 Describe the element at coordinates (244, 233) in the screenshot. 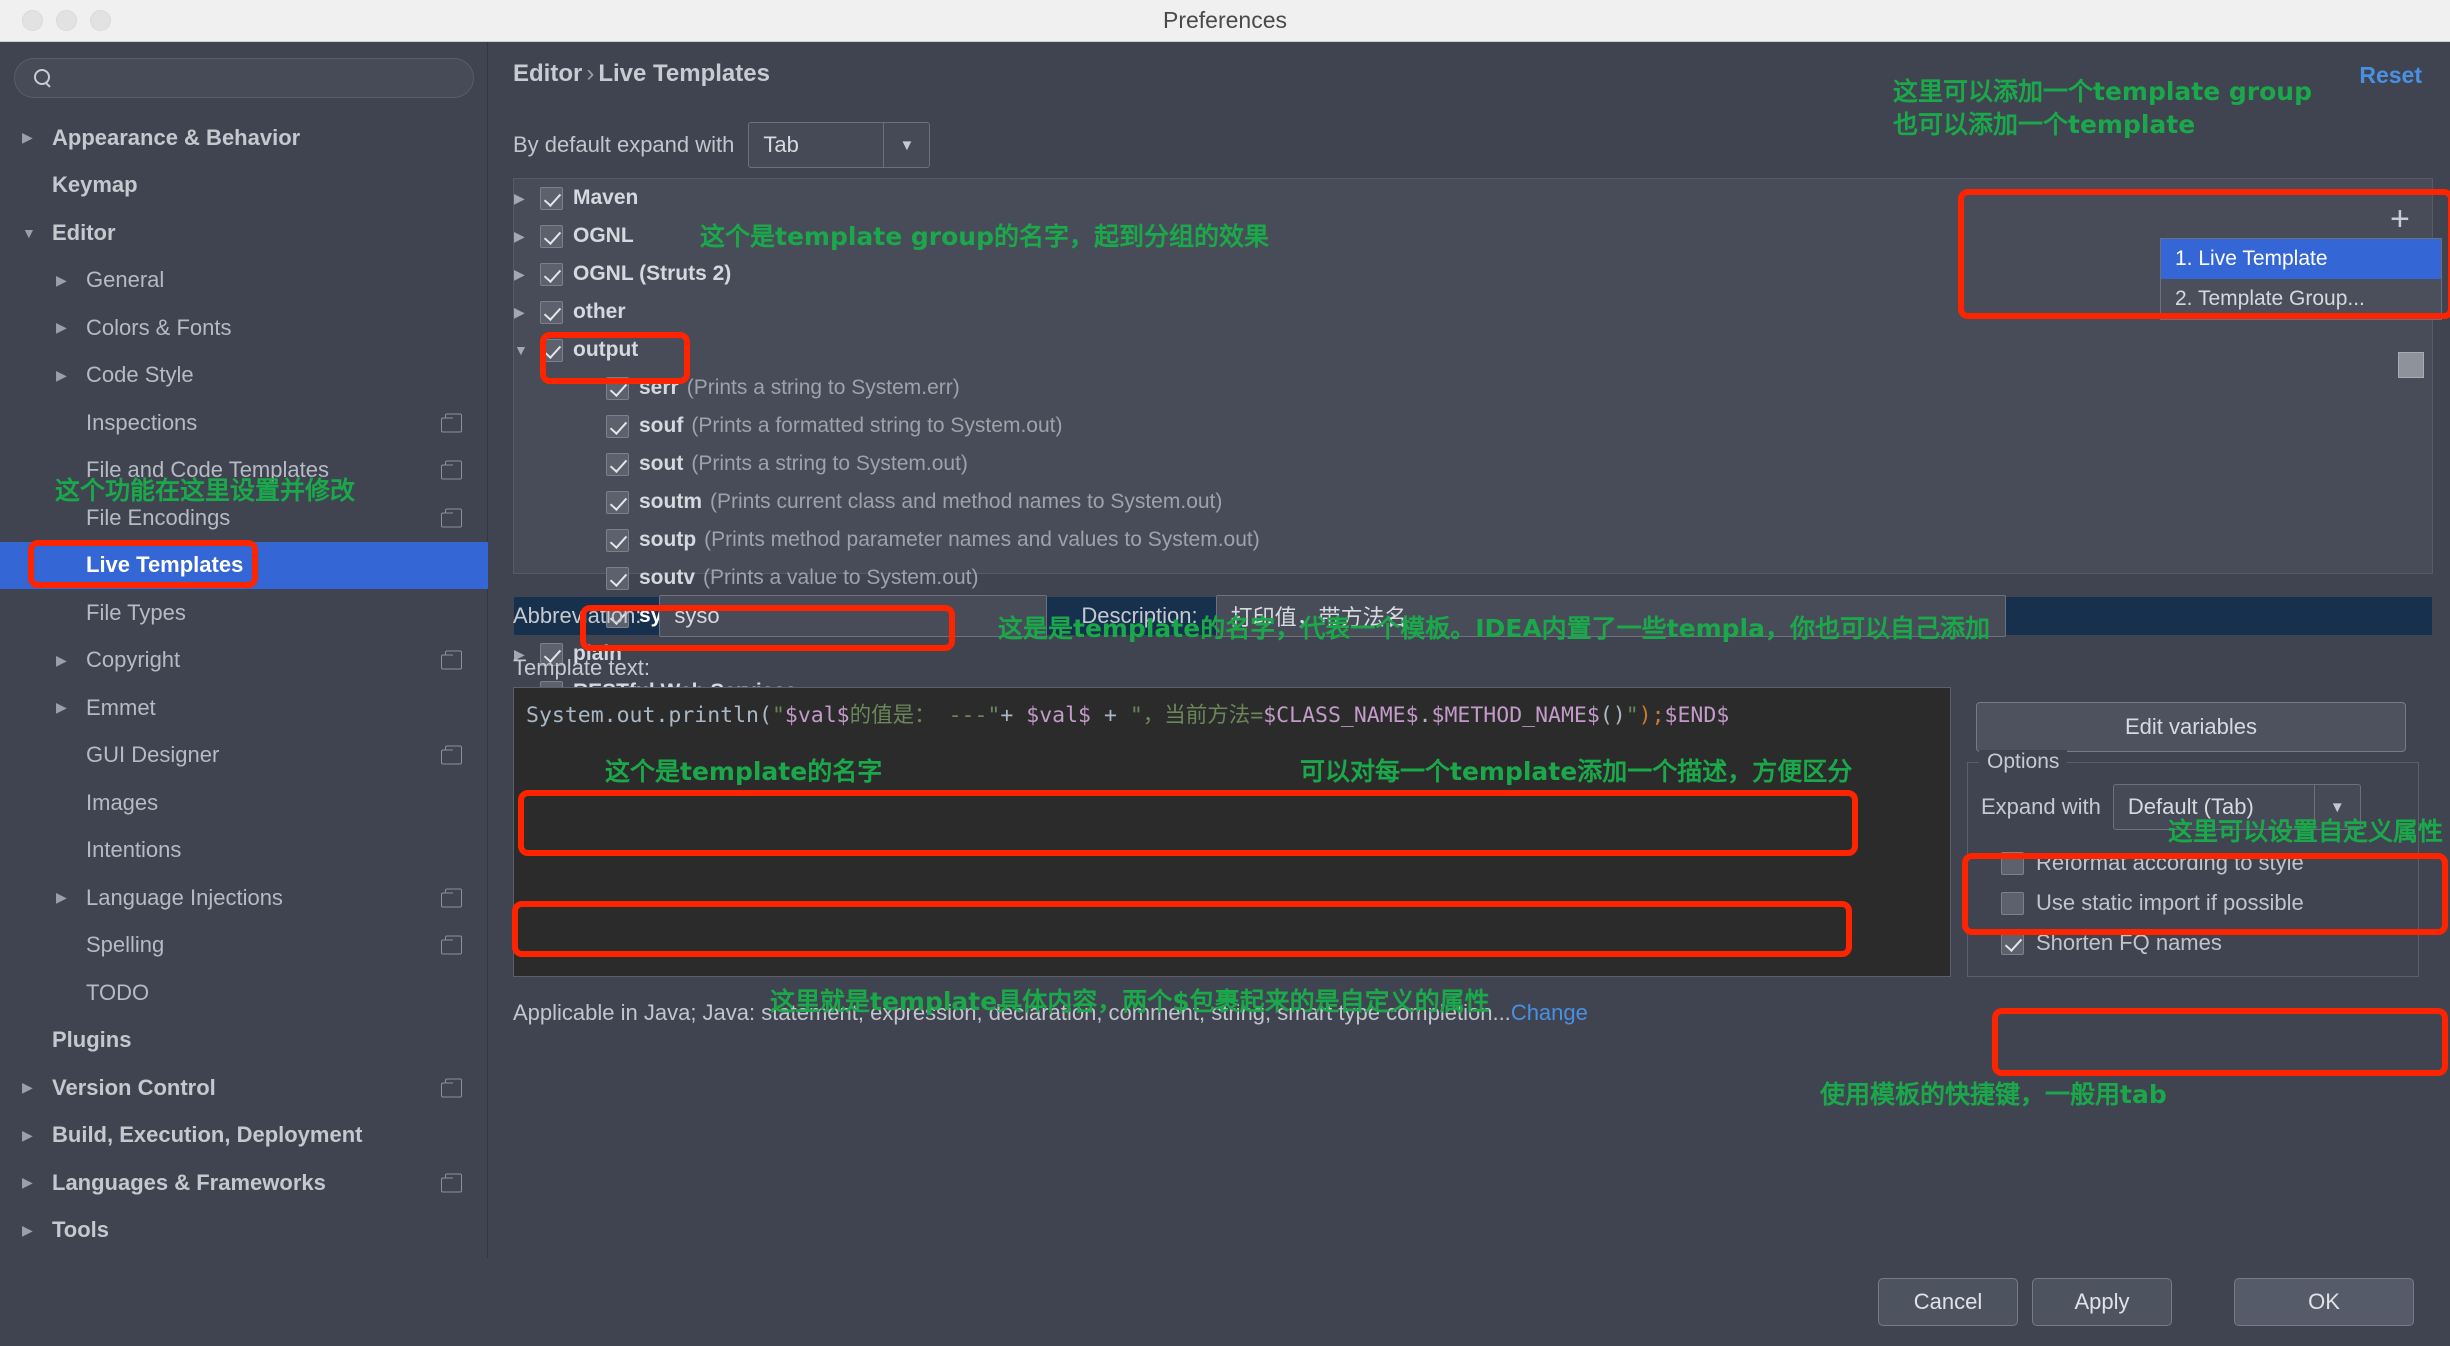

I see `sidebar-item-editor: ▼ Editor` at that location.